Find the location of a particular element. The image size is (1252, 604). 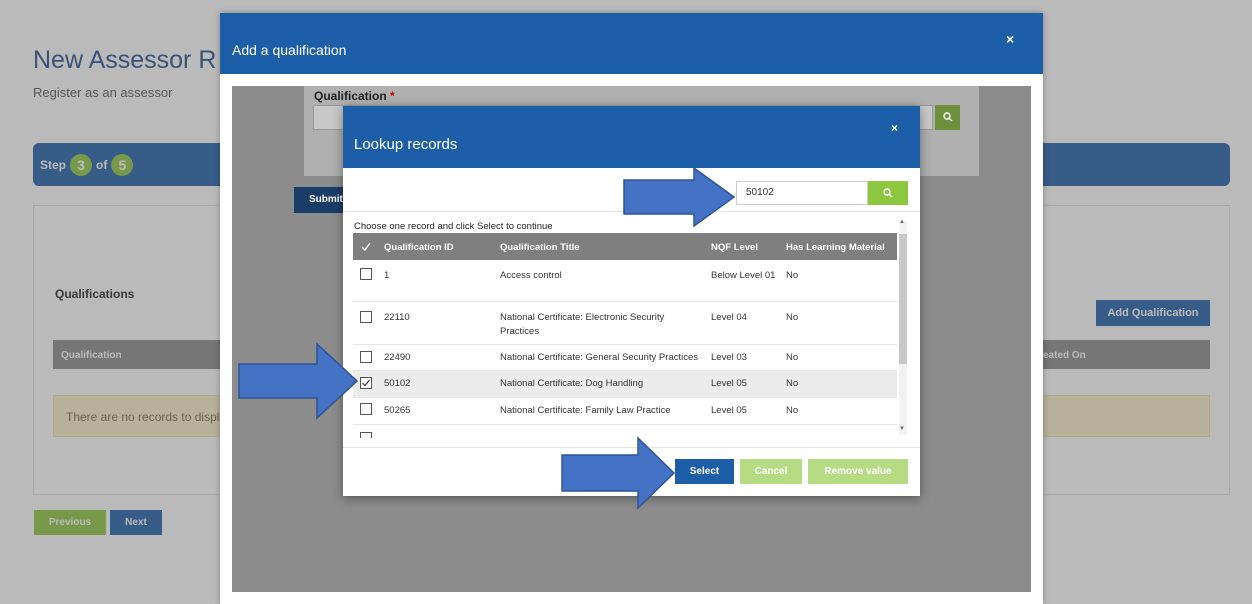

select-button: Select is located at coordinates (704, 471).